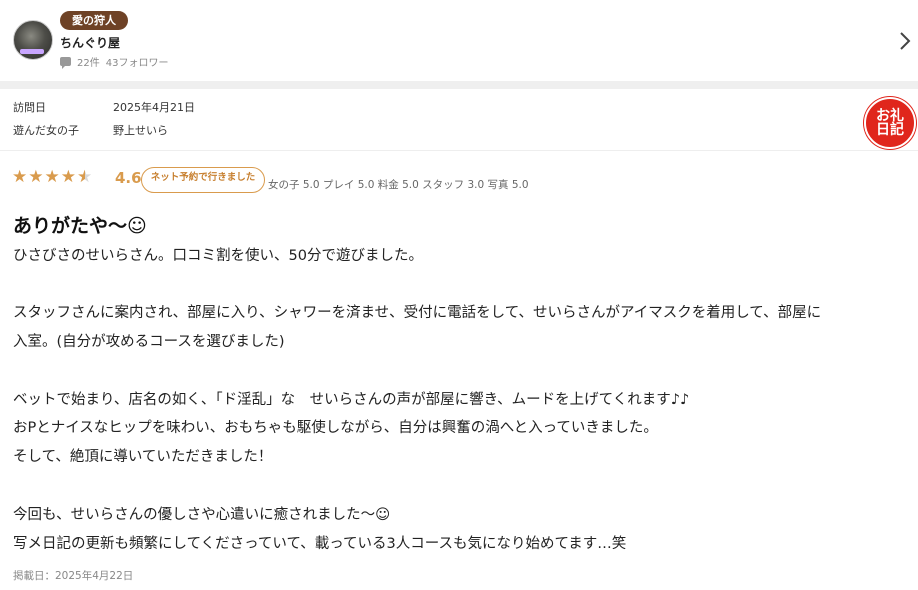 The image size is (918, 590). What do you see at coordinates (154, 107) in the screenshot?
I see `visit-date-value: 2025年4月21日` at bounding box center [154, 107].